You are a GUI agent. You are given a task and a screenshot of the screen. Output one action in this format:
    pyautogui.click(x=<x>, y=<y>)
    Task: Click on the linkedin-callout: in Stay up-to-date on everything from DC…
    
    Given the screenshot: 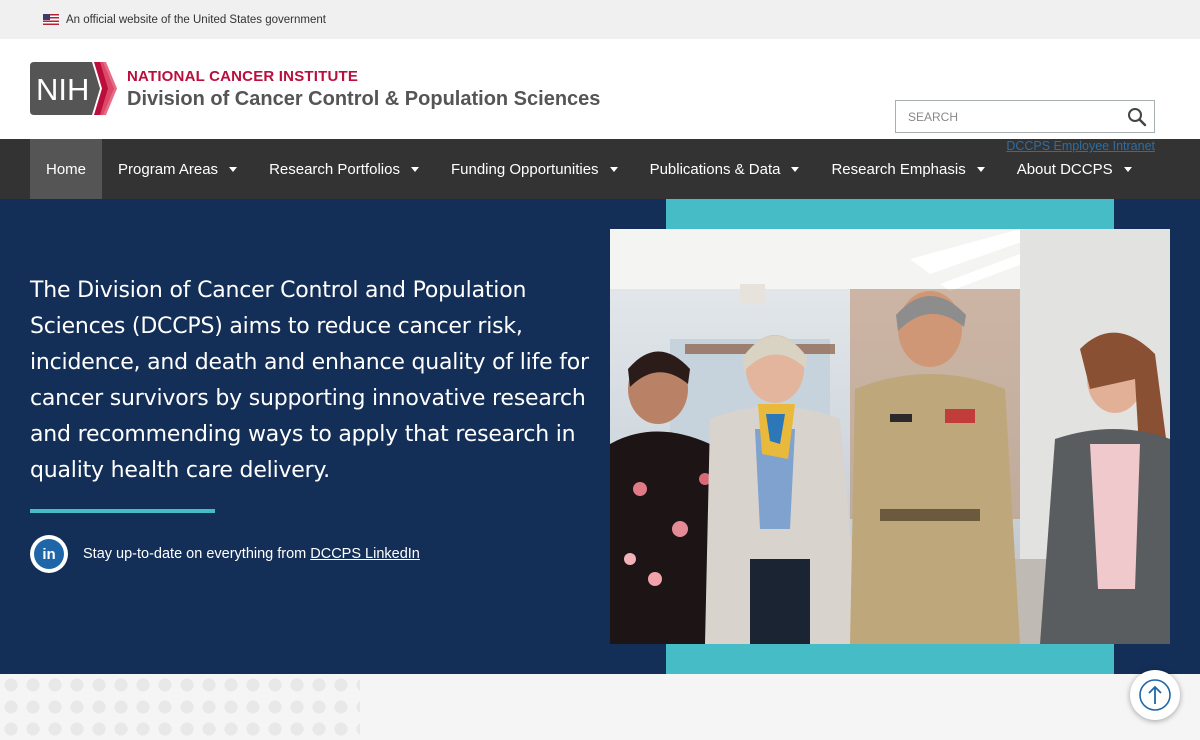 What is the action you would take?
    pyautogui.click(x=225, y=554)
    